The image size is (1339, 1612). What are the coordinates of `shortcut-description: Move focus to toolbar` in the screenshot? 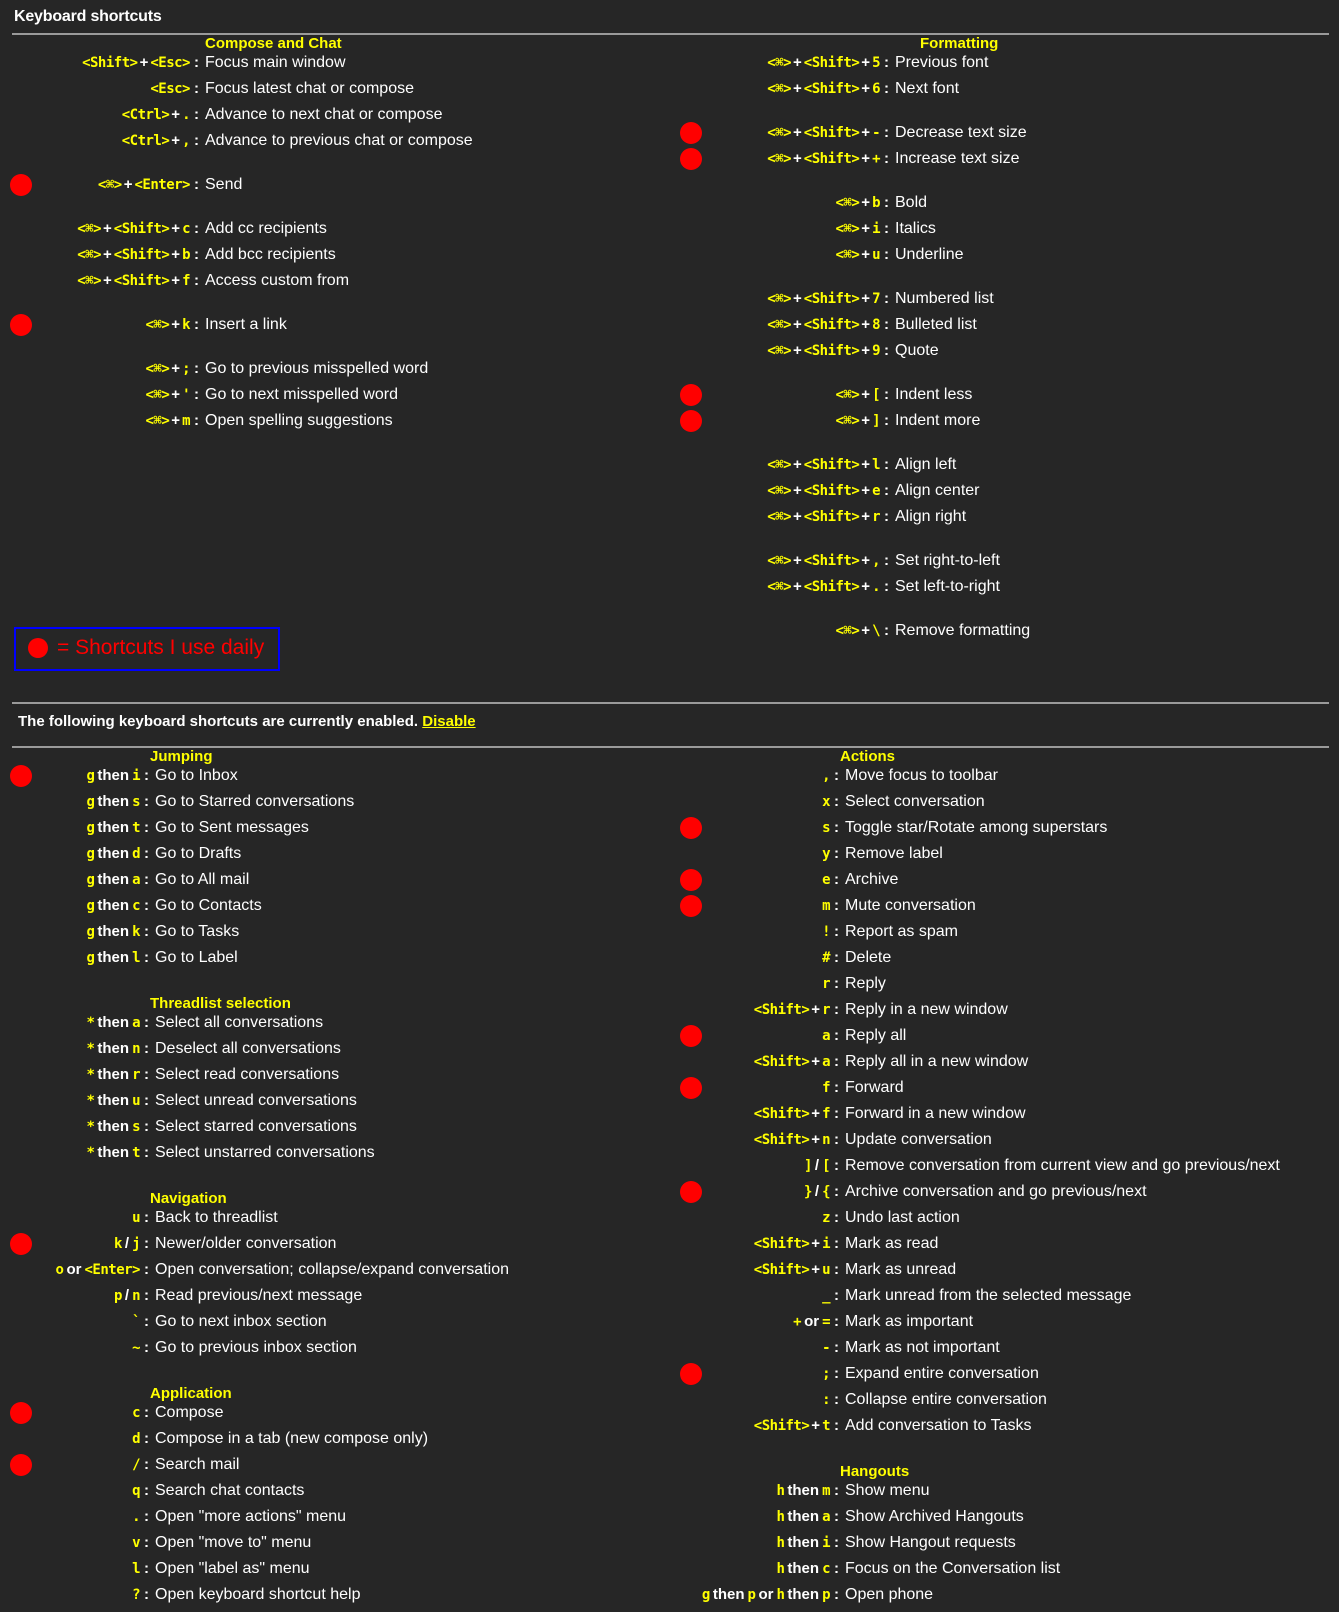 It's located at (921, 775).